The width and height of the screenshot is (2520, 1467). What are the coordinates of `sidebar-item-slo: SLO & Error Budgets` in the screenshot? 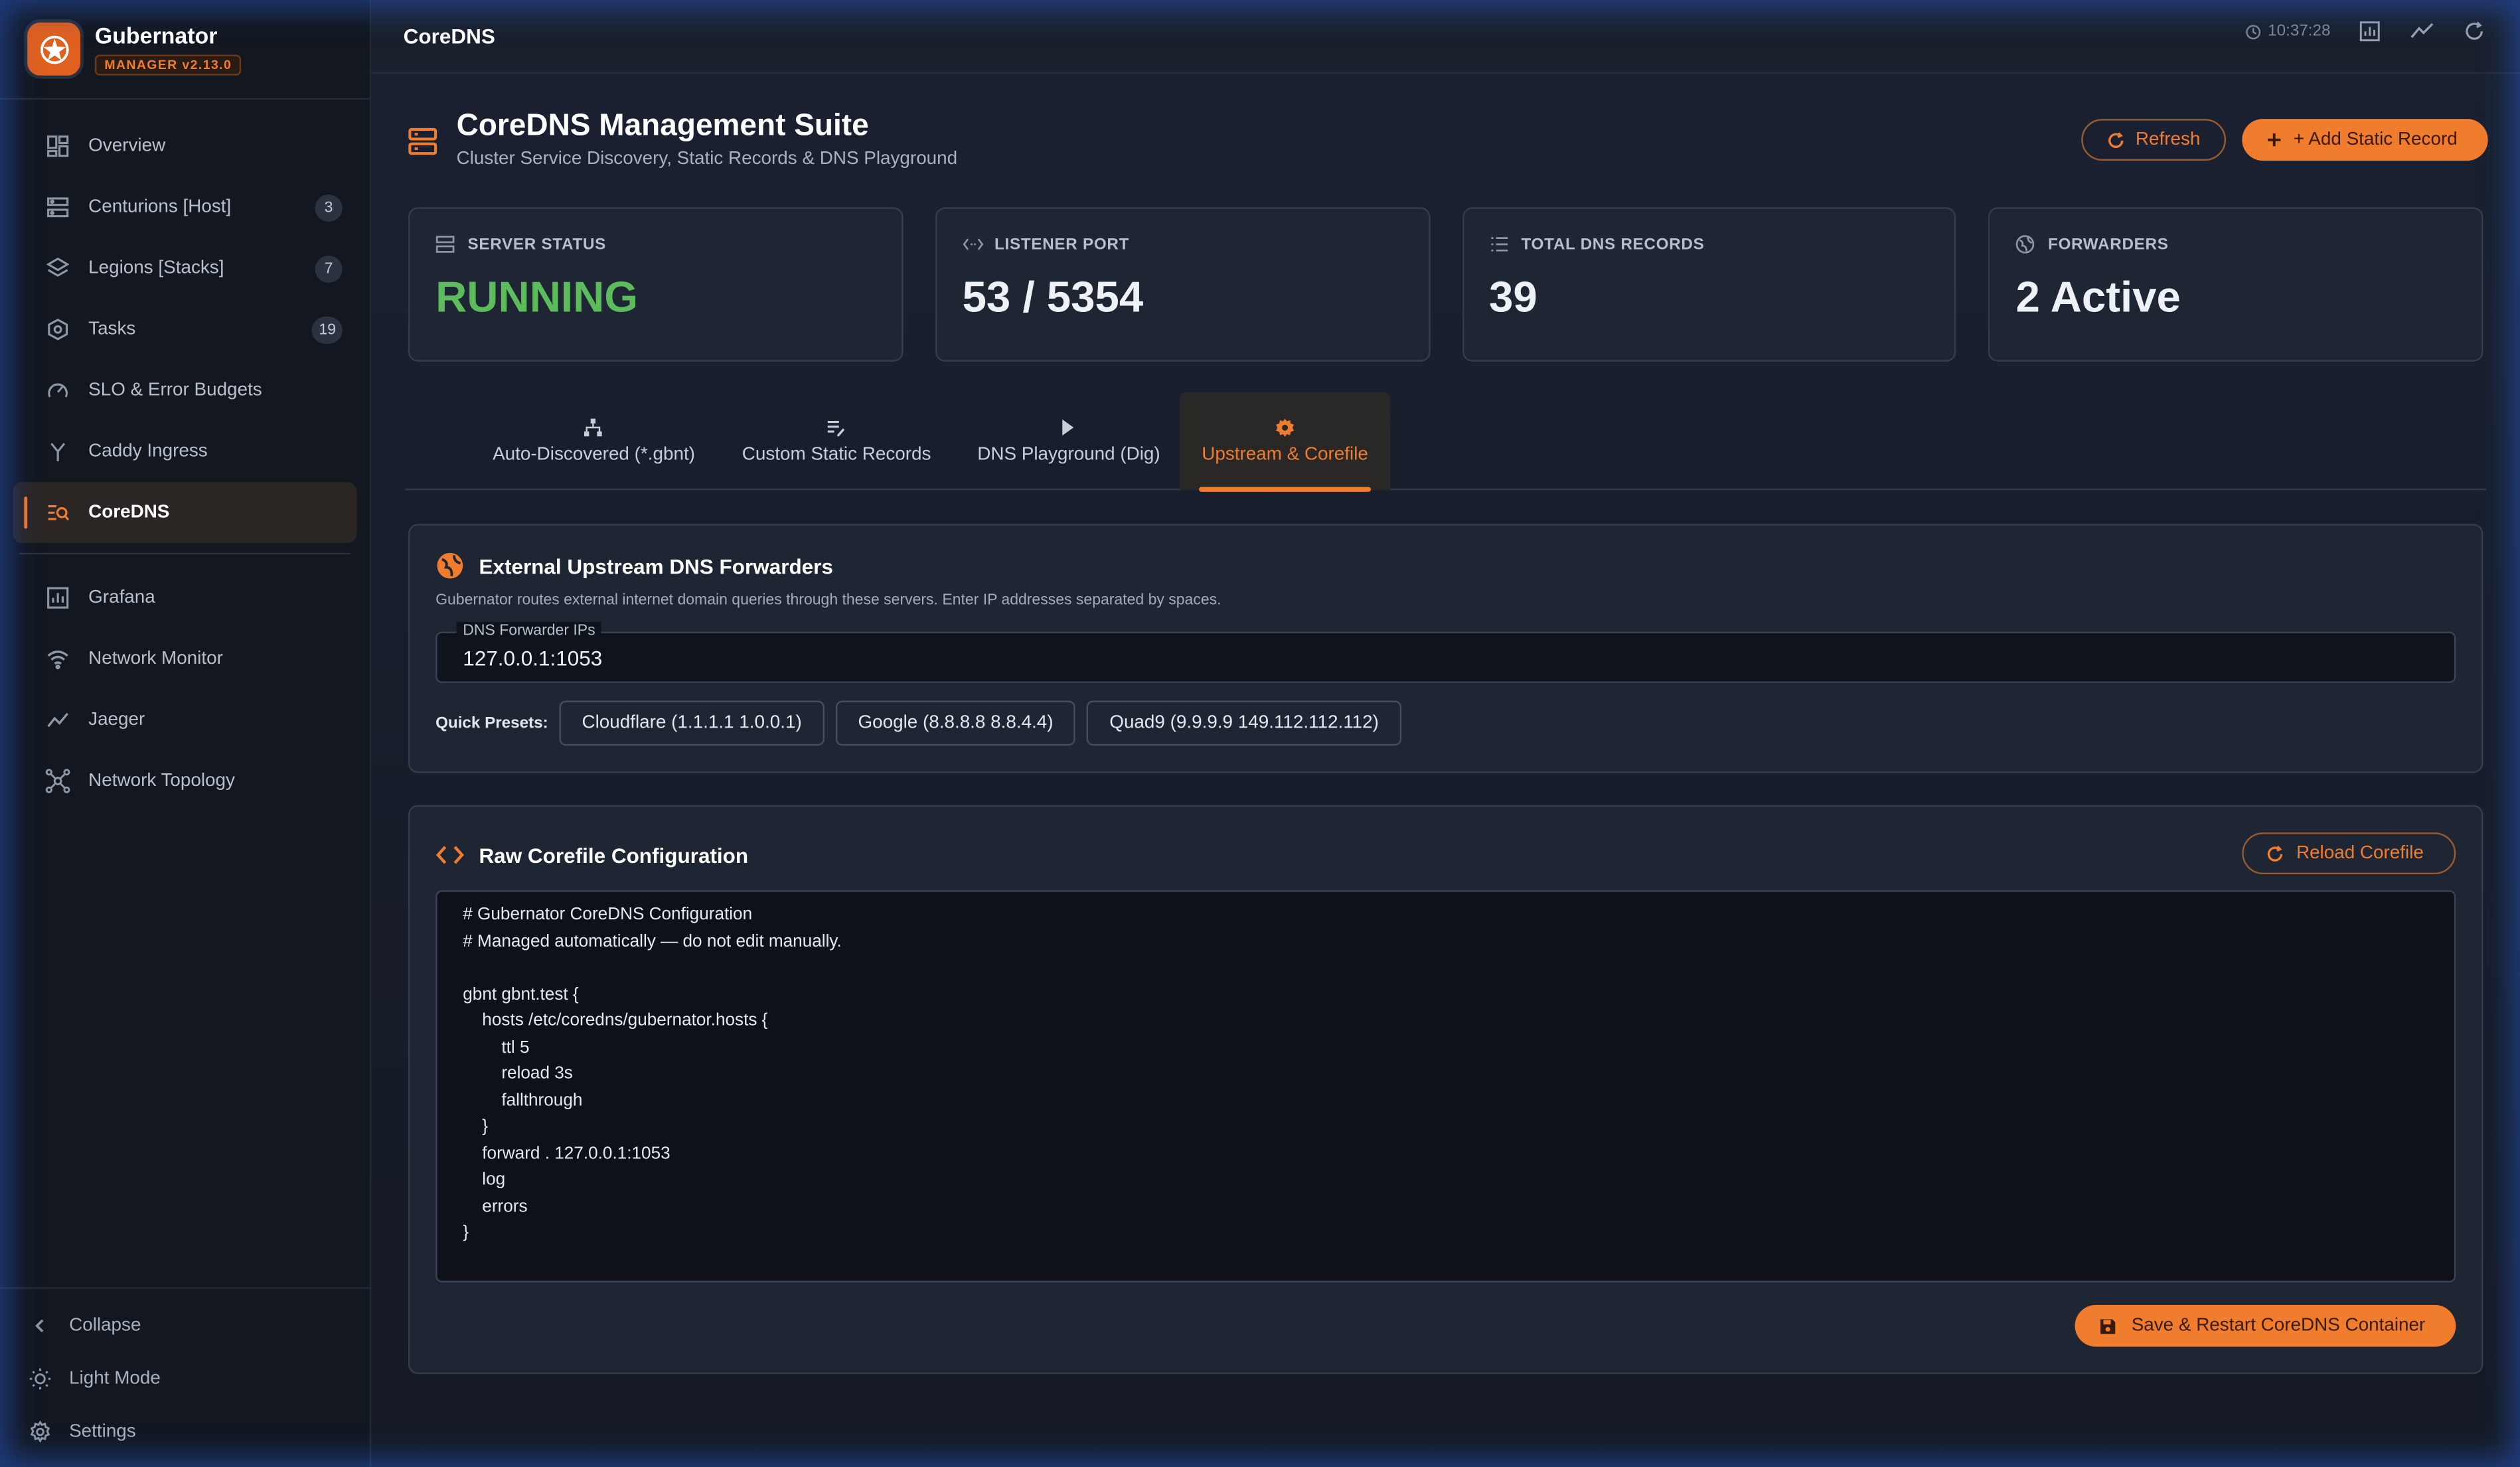 It's located at (185, 390).